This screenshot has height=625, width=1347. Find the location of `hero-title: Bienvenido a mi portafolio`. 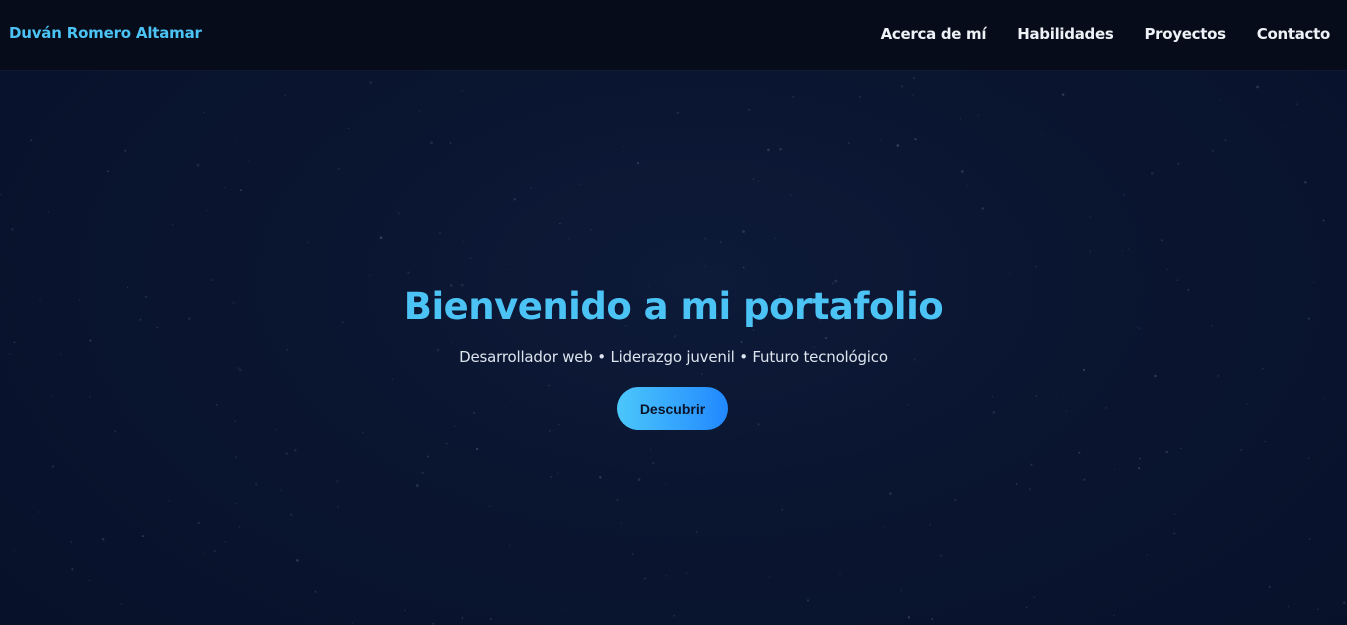

hero-title: Bienvenido a mi portafolio is located at coordinates (673, 306).